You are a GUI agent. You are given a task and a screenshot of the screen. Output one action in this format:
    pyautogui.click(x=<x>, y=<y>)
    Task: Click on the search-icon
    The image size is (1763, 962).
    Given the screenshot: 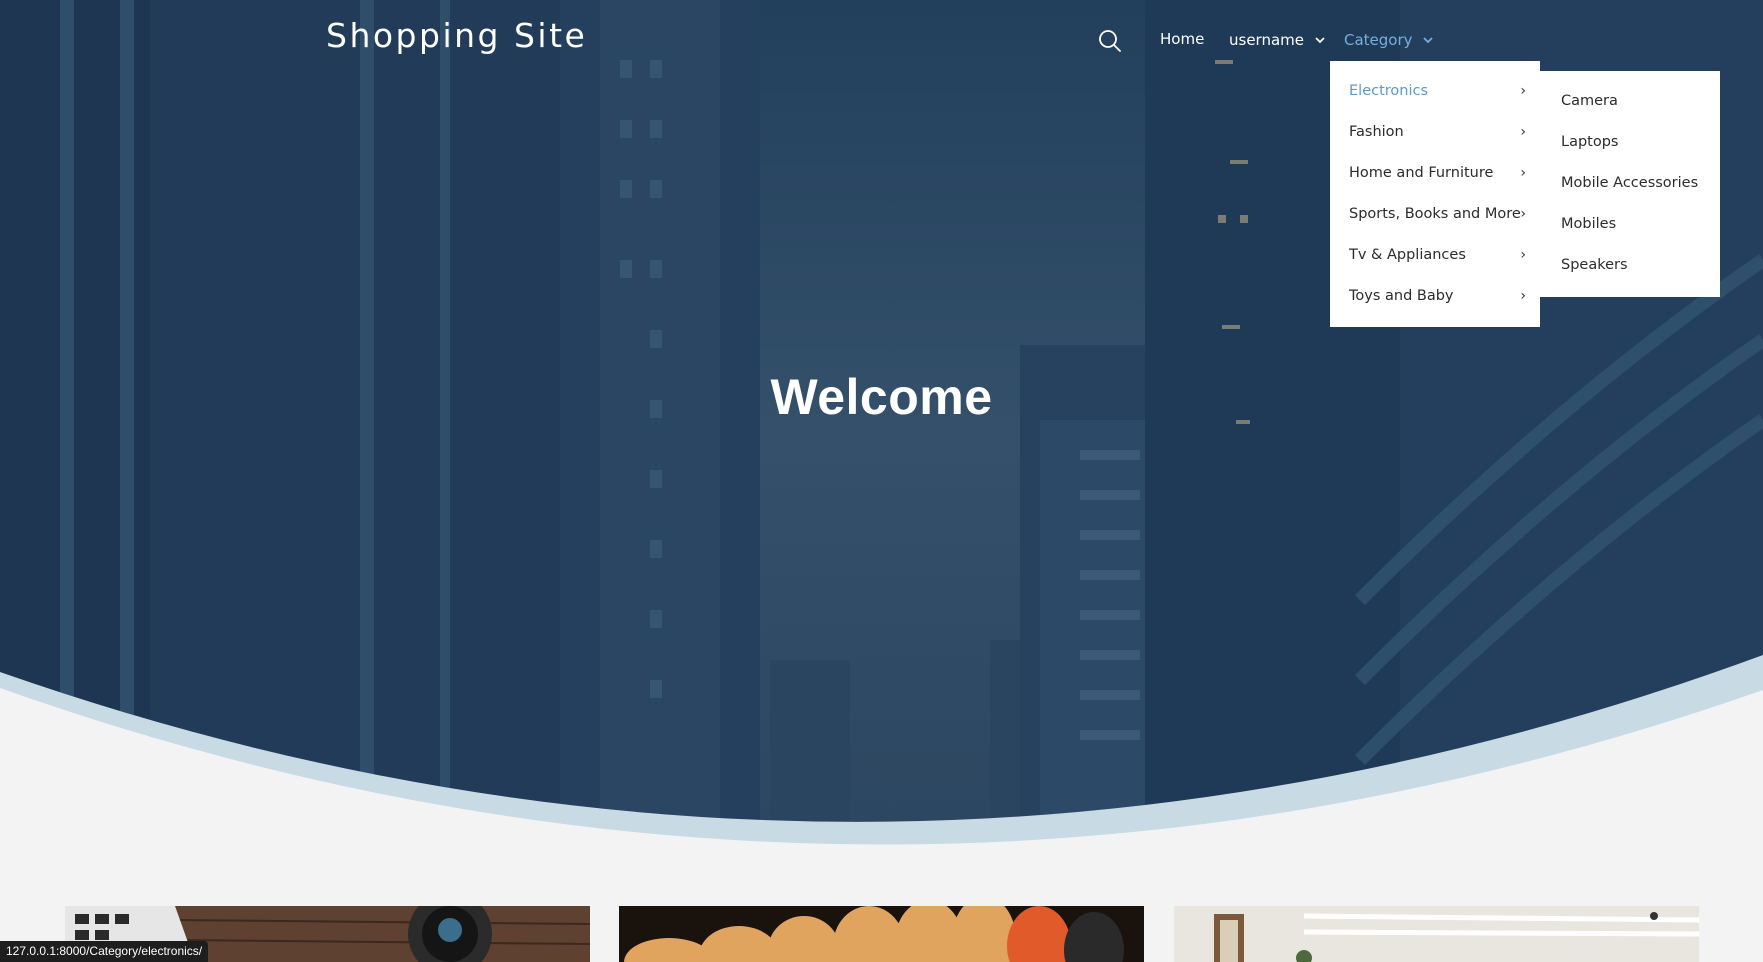 What is the action you would take?
    pyautogui.click(x=1110, y=41)
    